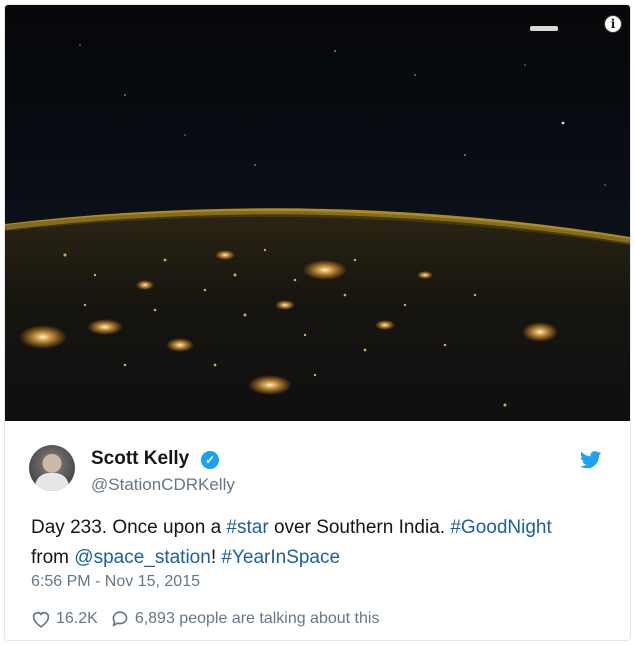 The height and width of the screenshot is (645, 635). What do you see at coordinates (77, 618) in the screenshot?
I see `like-count: 16.2K` at bounding box center [77, 618].